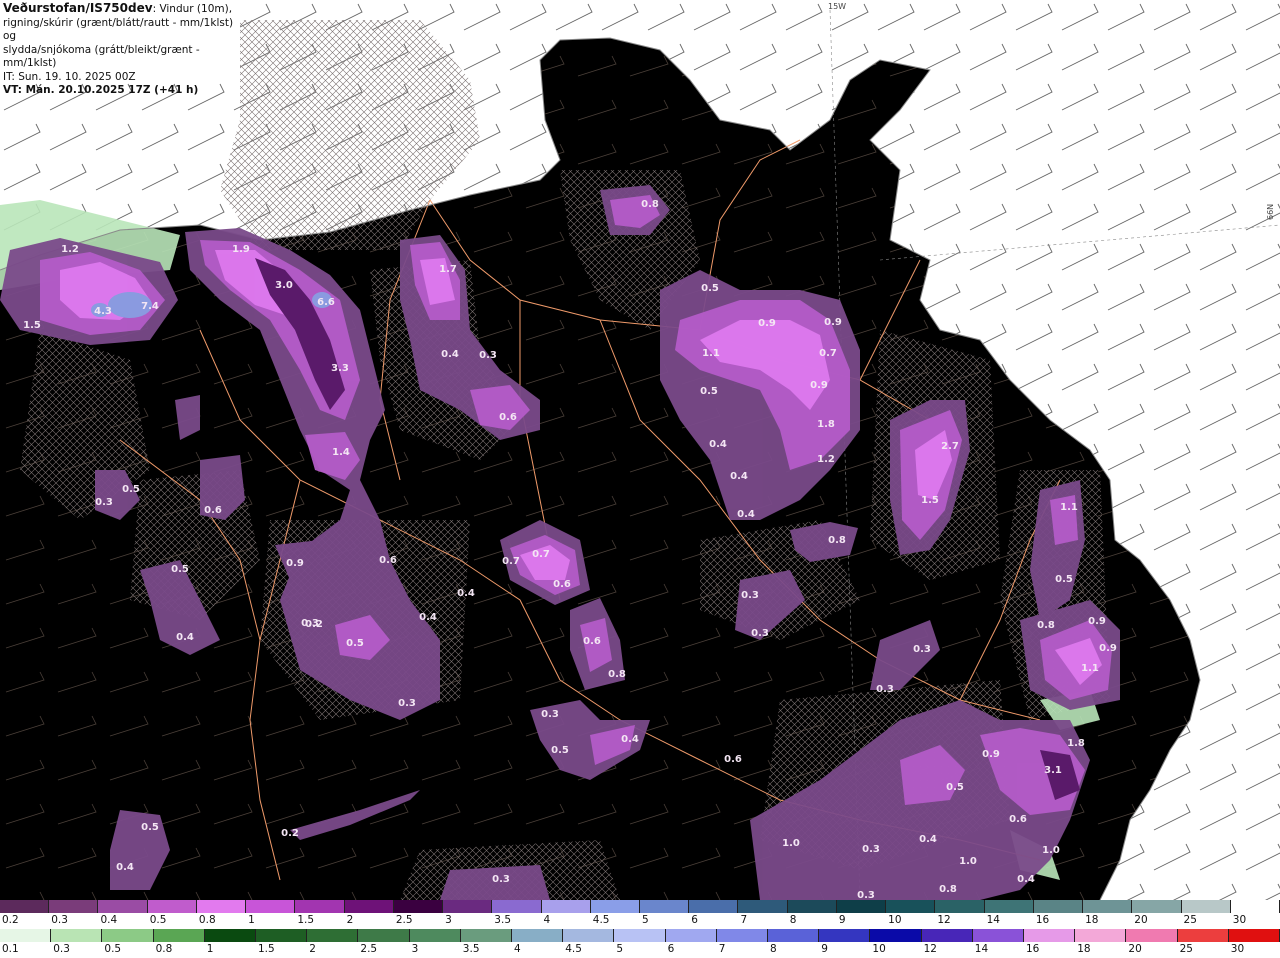 The height and width of the screenshot is (958, 1280). Describe the element at coordinates (1141, 920) in the screenshot. I see `legend-label: 20` at that location.